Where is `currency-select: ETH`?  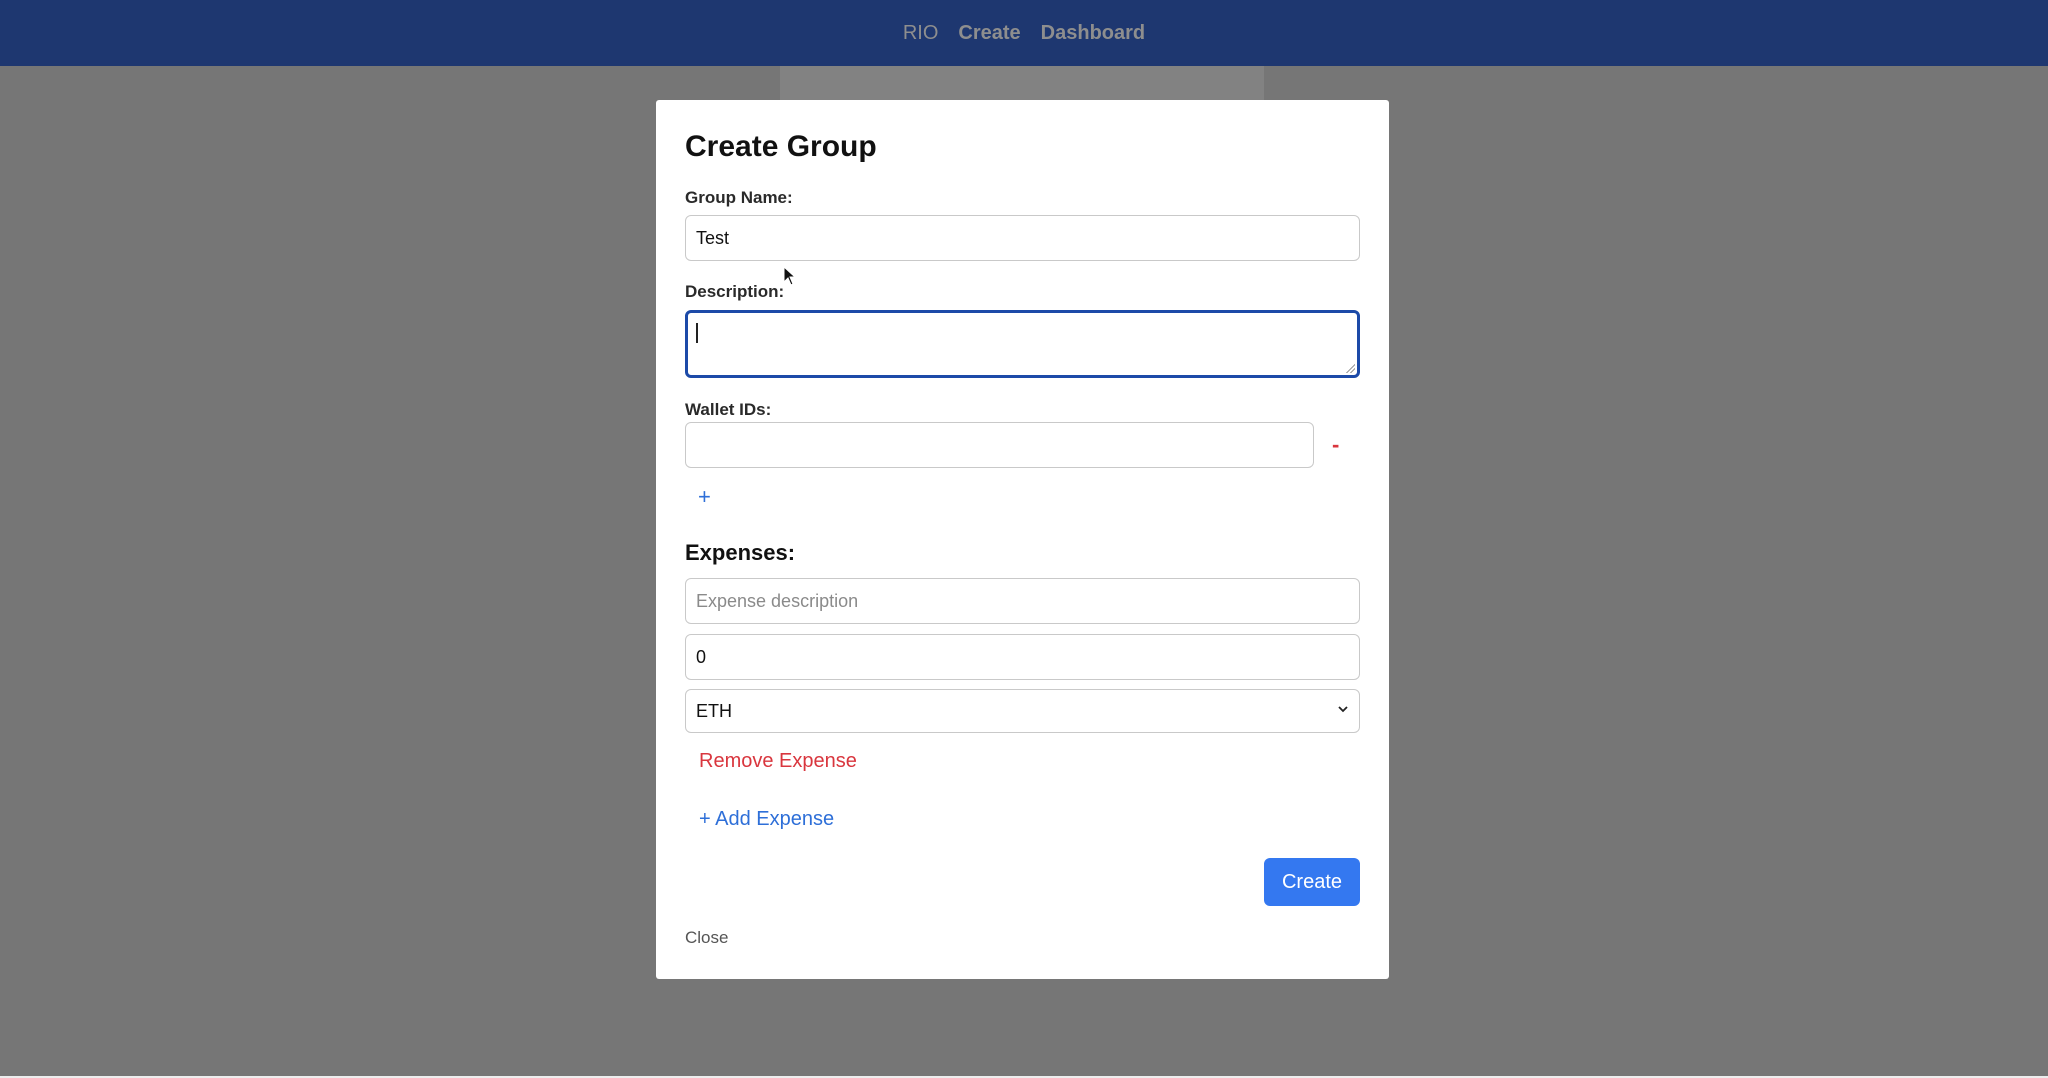 currency-select: ETH is located at coordinates (1022, 711).